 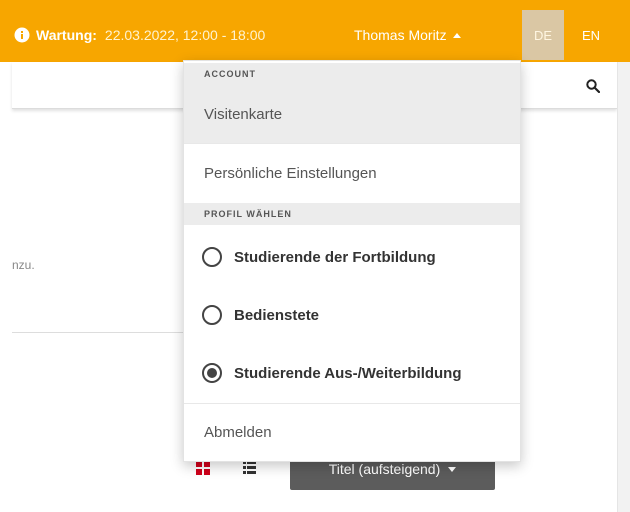 I want to click on profile-option-ausbildung: Studierende Aus-/Weiterbildung, so click(x=352, y=373).